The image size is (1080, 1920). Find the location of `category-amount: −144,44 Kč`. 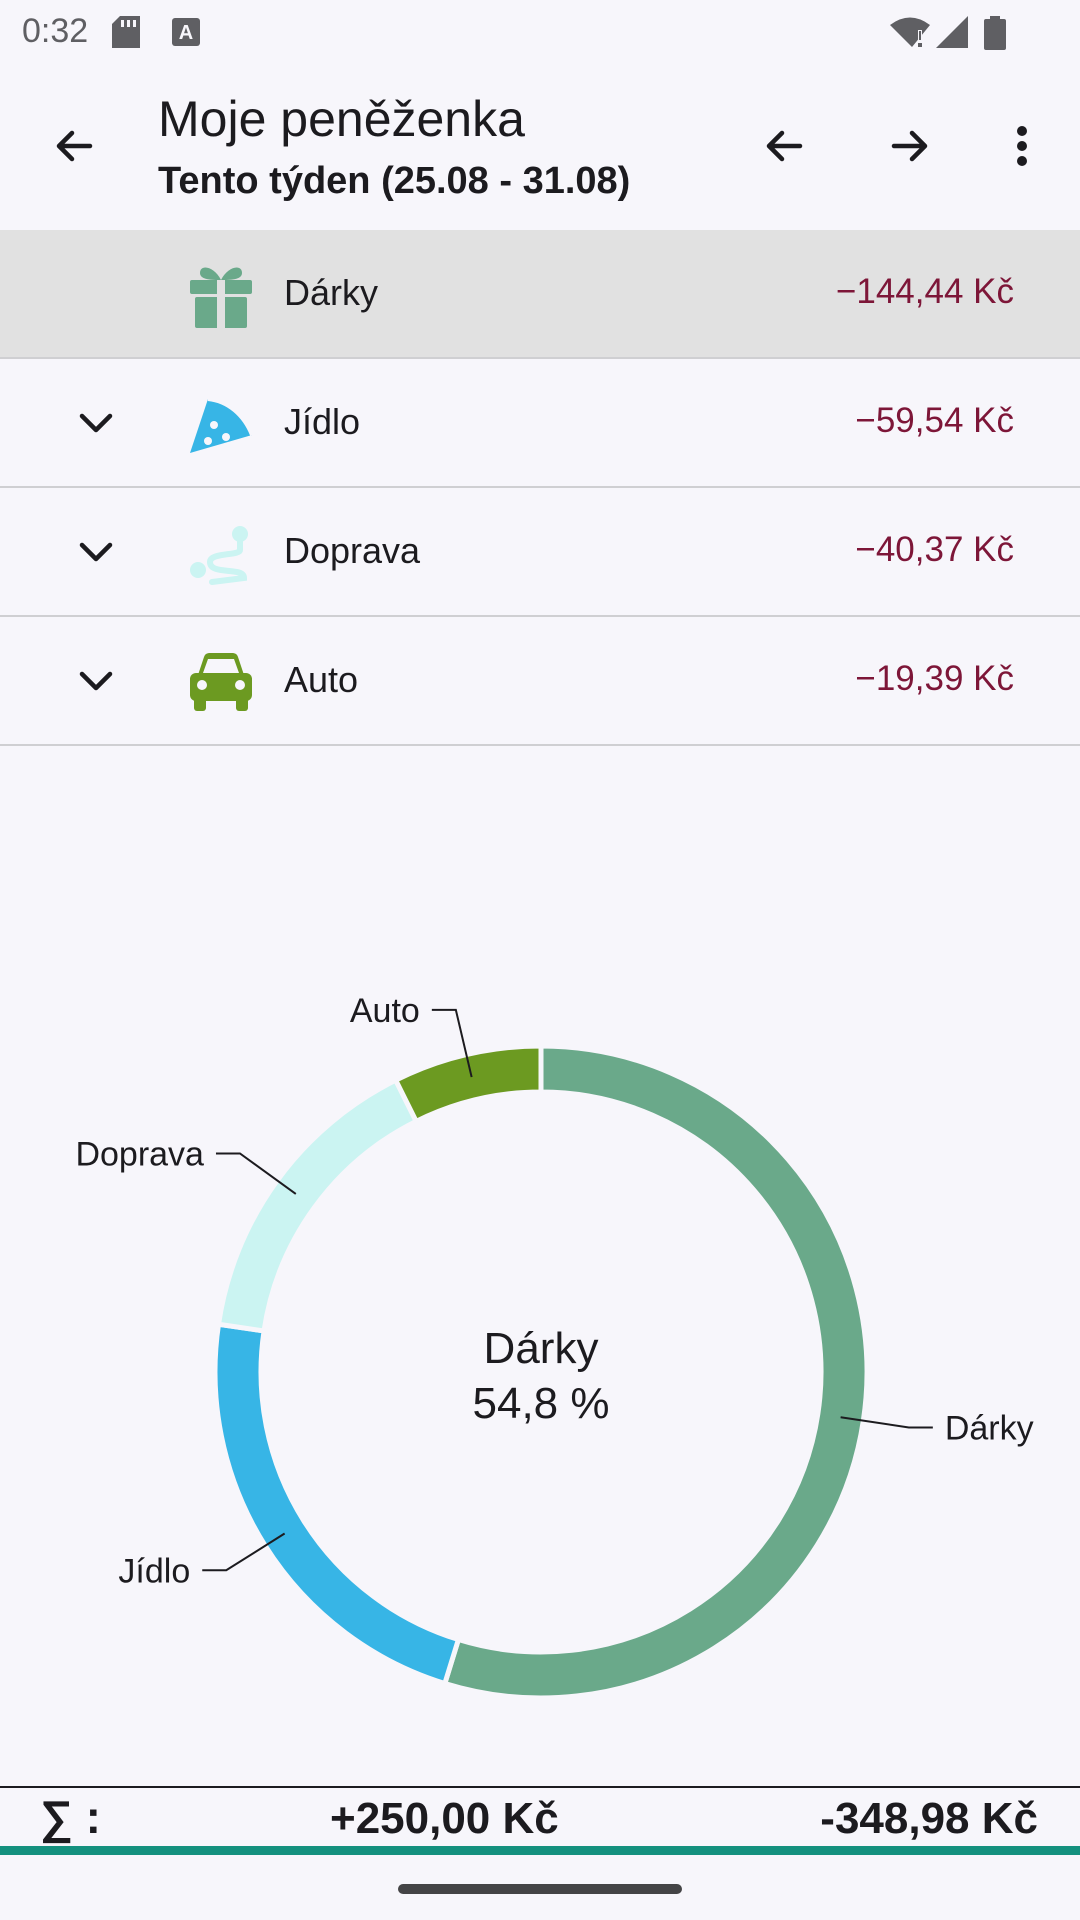

category-amount: −144,44 Kč is located at coordinates (924, 291).